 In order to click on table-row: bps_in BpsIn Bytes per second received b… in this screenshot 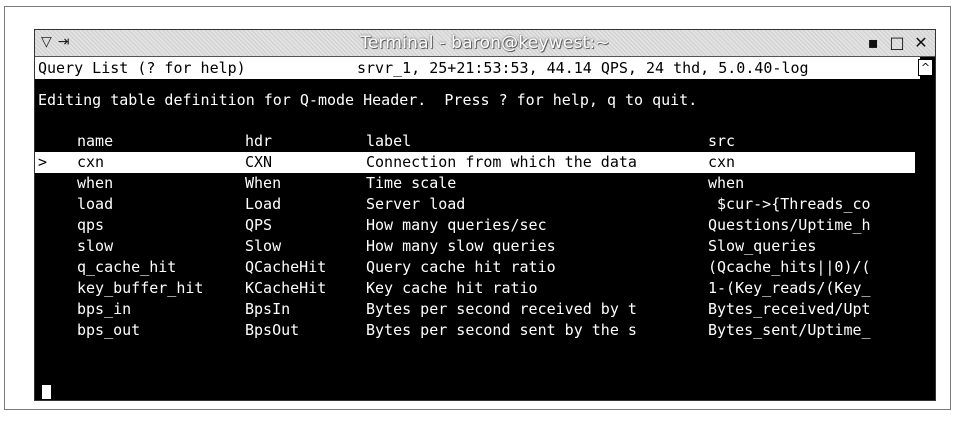, I will do `click(475, 309)`.